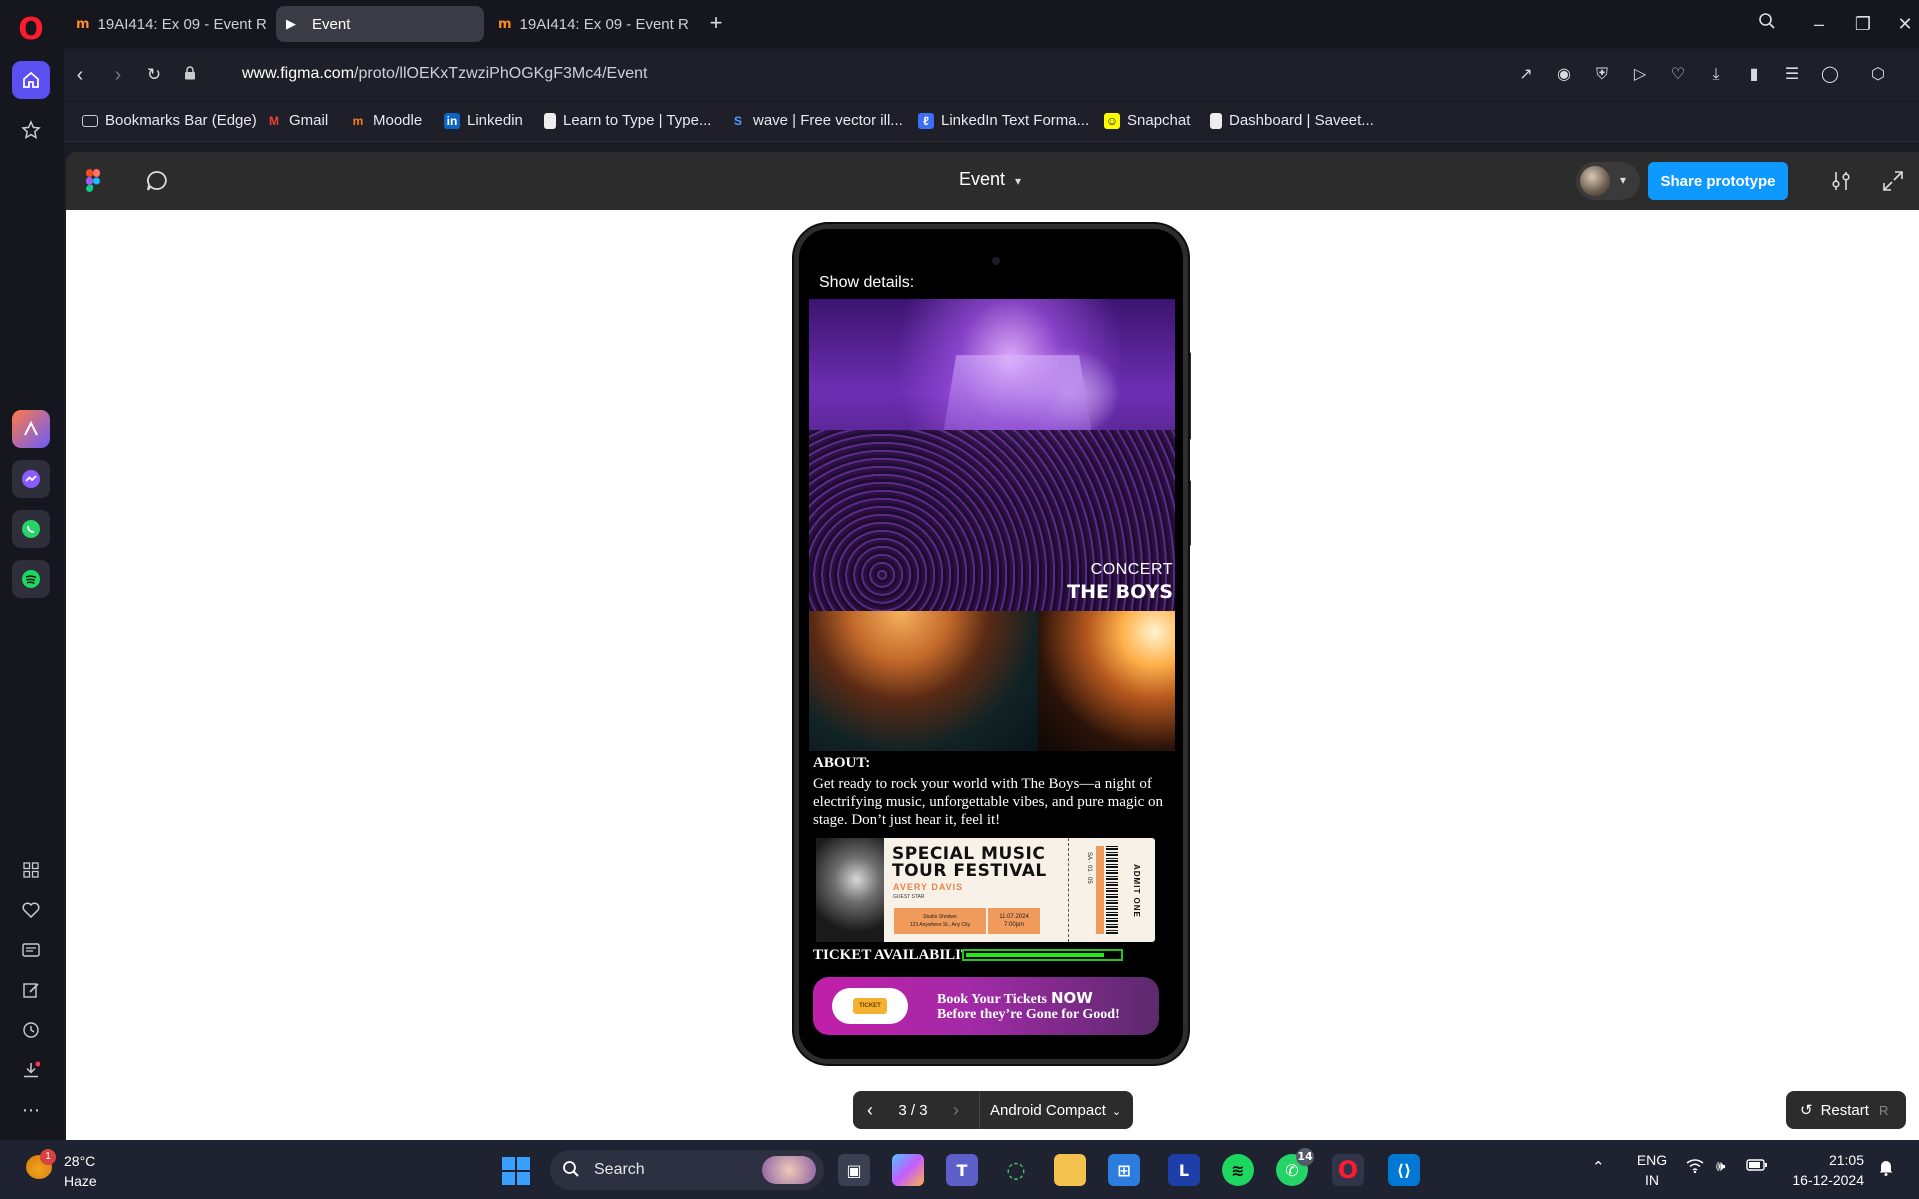  I want to click on windows-start-icon, so click(516, 1171).